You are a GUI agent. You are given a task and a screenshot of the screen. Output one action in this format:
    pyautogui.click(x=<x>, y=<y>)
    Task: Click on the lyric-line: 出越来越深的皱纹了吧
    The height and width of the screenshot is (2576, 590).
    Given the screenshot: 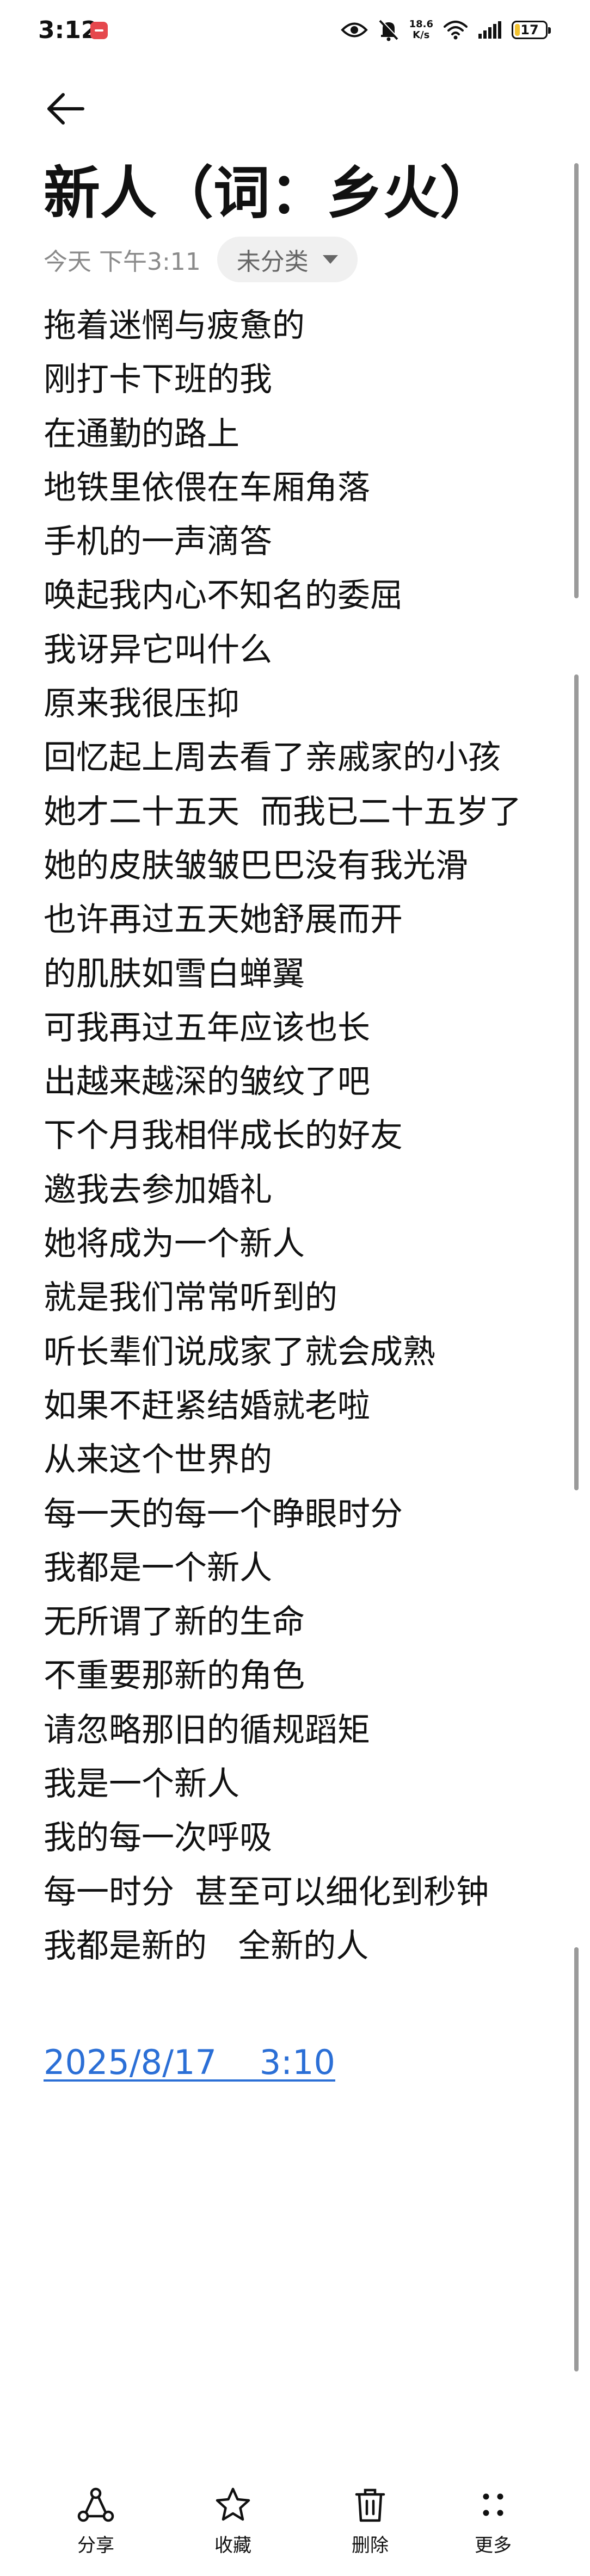 What is the action you would take?
    pyautogui.click(x=207, y=1082)
    